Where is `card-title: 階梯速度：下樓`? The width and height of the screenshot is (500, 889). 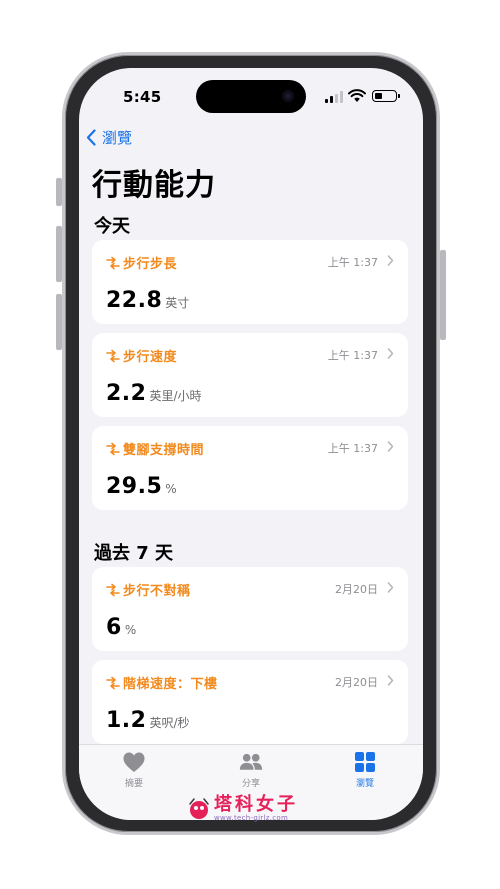
card-title: 階梯速度：下樓 is located at coordinates (170, 684).